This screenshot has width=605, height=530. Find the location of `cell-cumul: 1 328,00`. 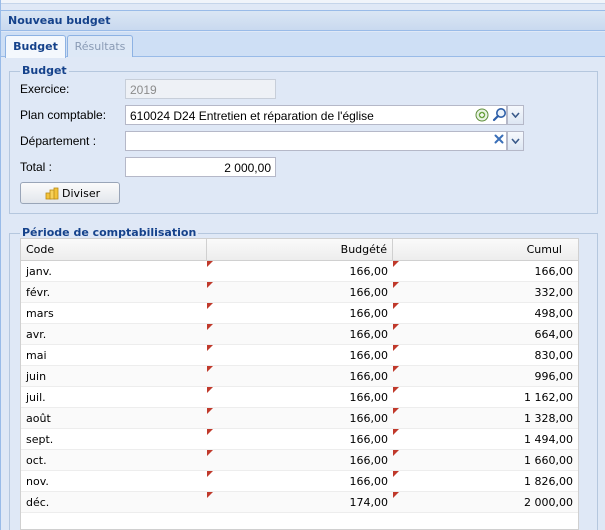

cell-cumul: 1 328,00 is located at coordinates (548, 418).